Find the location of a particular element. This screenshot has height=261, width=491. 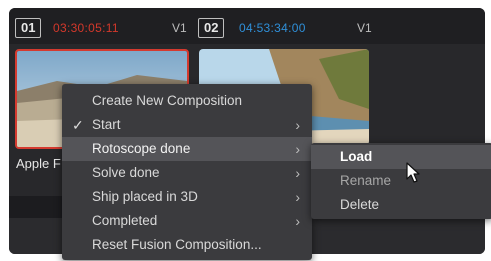

timecode-clip-1: 03:30:05:11 is located at coordinates (86, 28).